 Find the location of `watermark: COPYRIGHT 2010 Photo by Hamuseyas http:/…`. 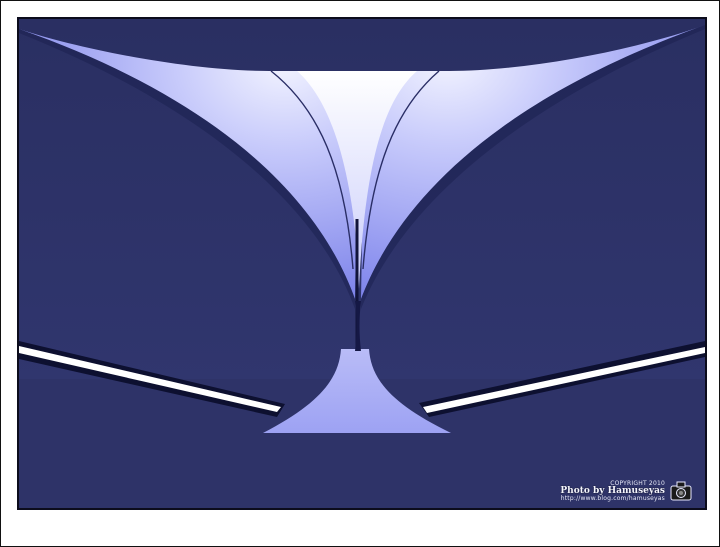

watermark: COPYRIGHT 2010 Photo by Hamuseyas http:/… is located at coordinates (626, 491).